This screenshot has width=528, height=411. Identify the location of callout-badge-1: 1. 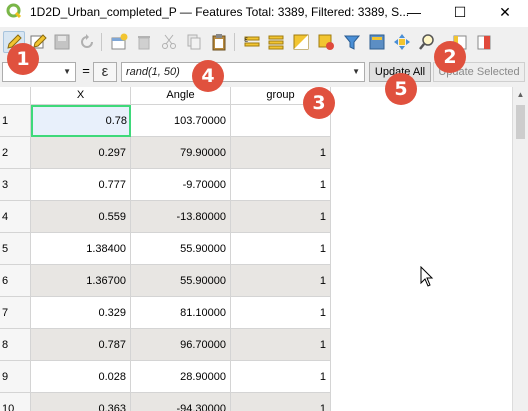
(23, 59).